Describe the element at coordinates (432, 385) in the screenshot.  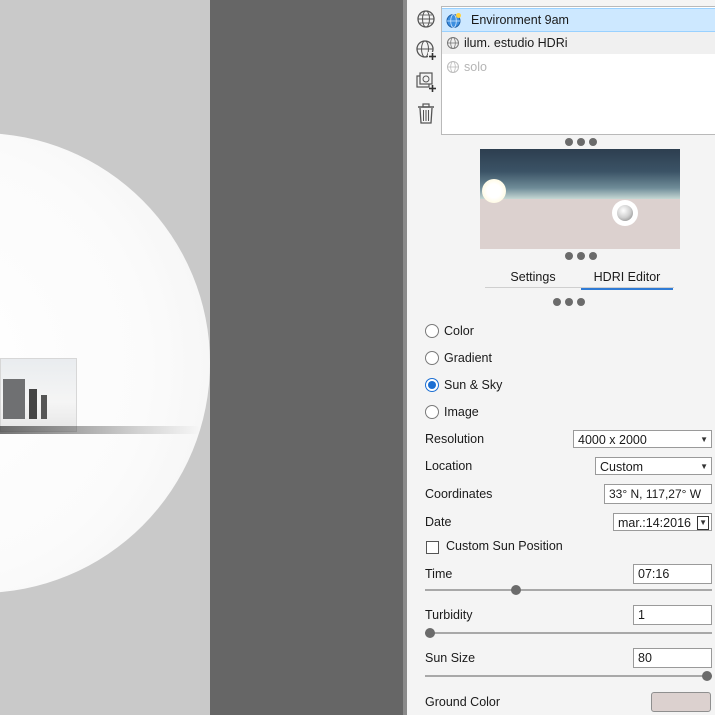
I see `radio-sun-sky` at that location.